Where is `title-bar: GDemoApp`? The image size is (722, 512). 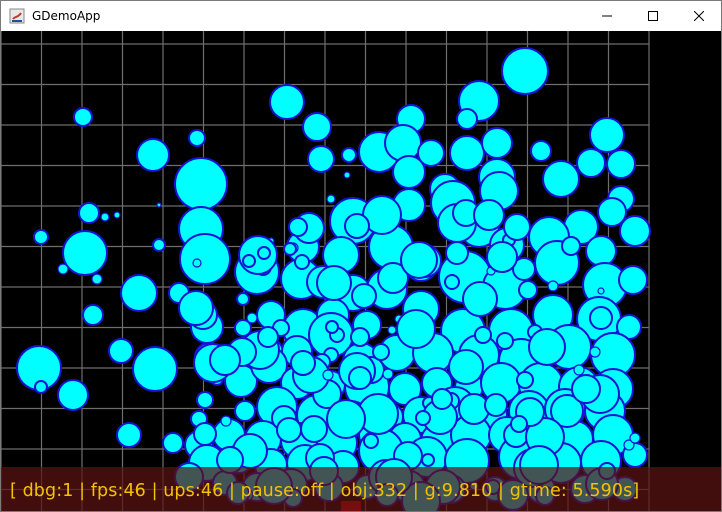
title-bar: GDemoApp is located at coordinates (361, 16).